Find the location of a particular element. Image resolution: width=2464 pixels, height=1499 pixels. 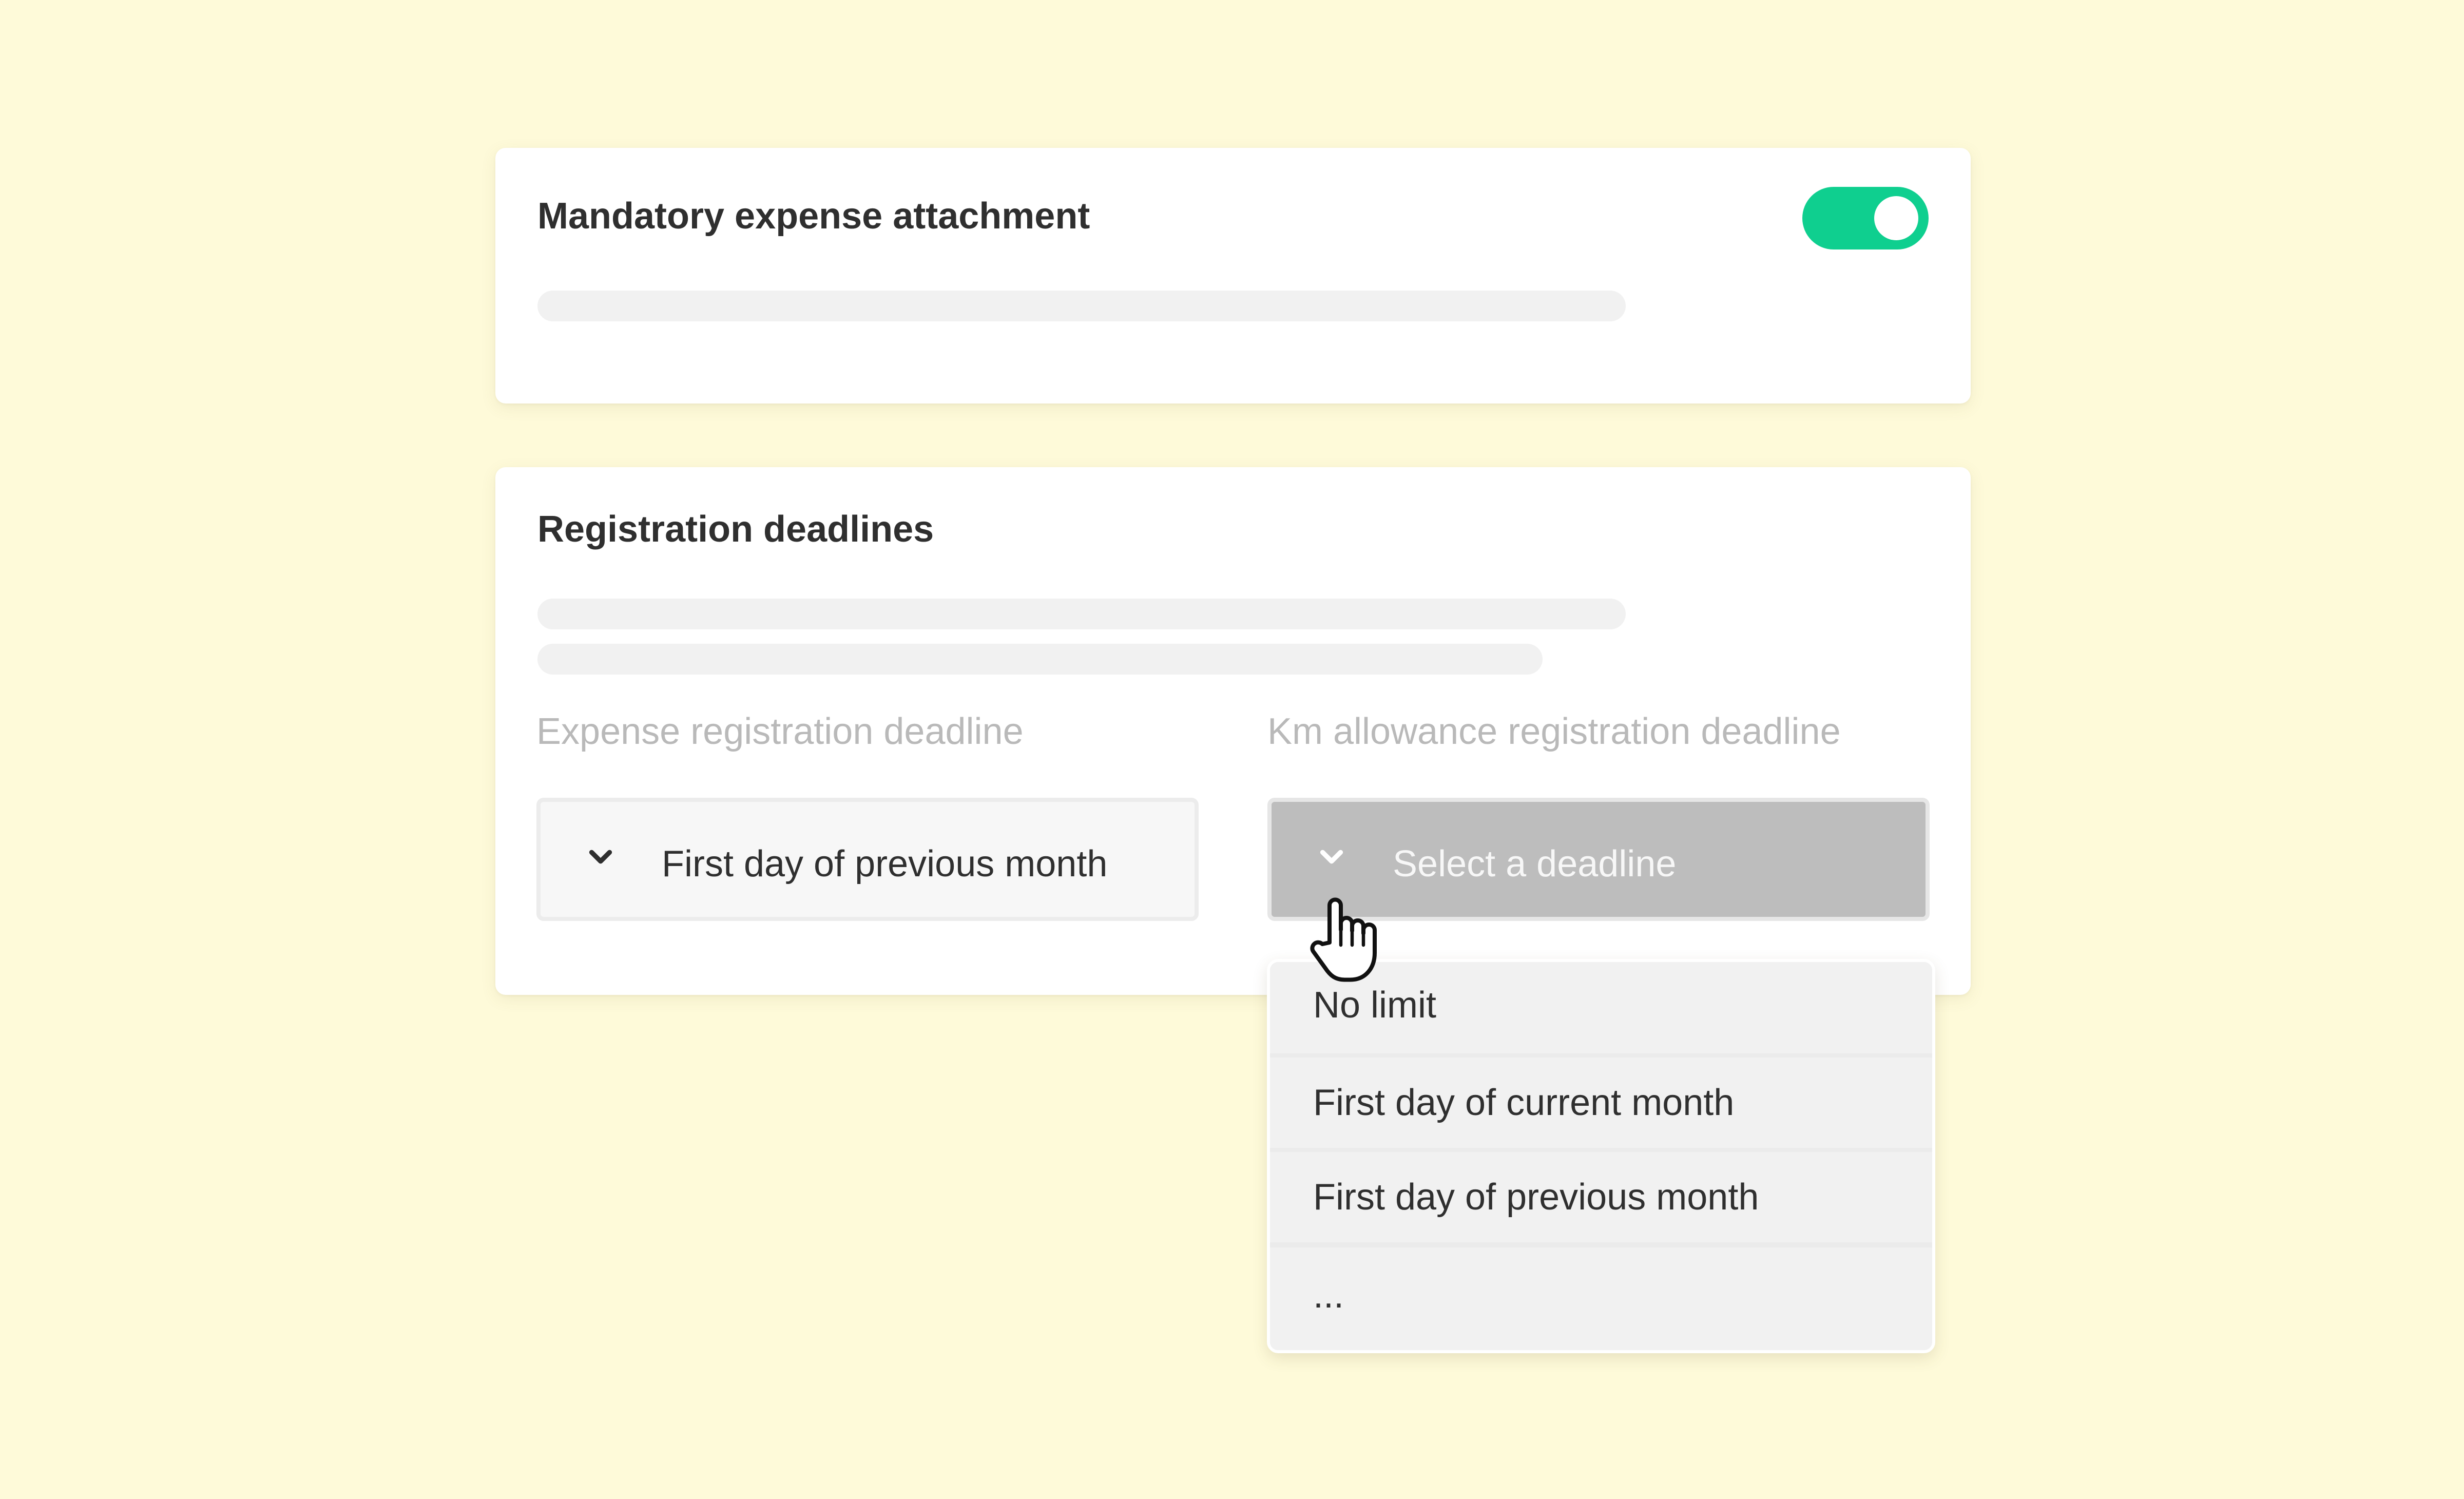

expense-deadline-value: First day of previous month is located at coordinates (885, 864).